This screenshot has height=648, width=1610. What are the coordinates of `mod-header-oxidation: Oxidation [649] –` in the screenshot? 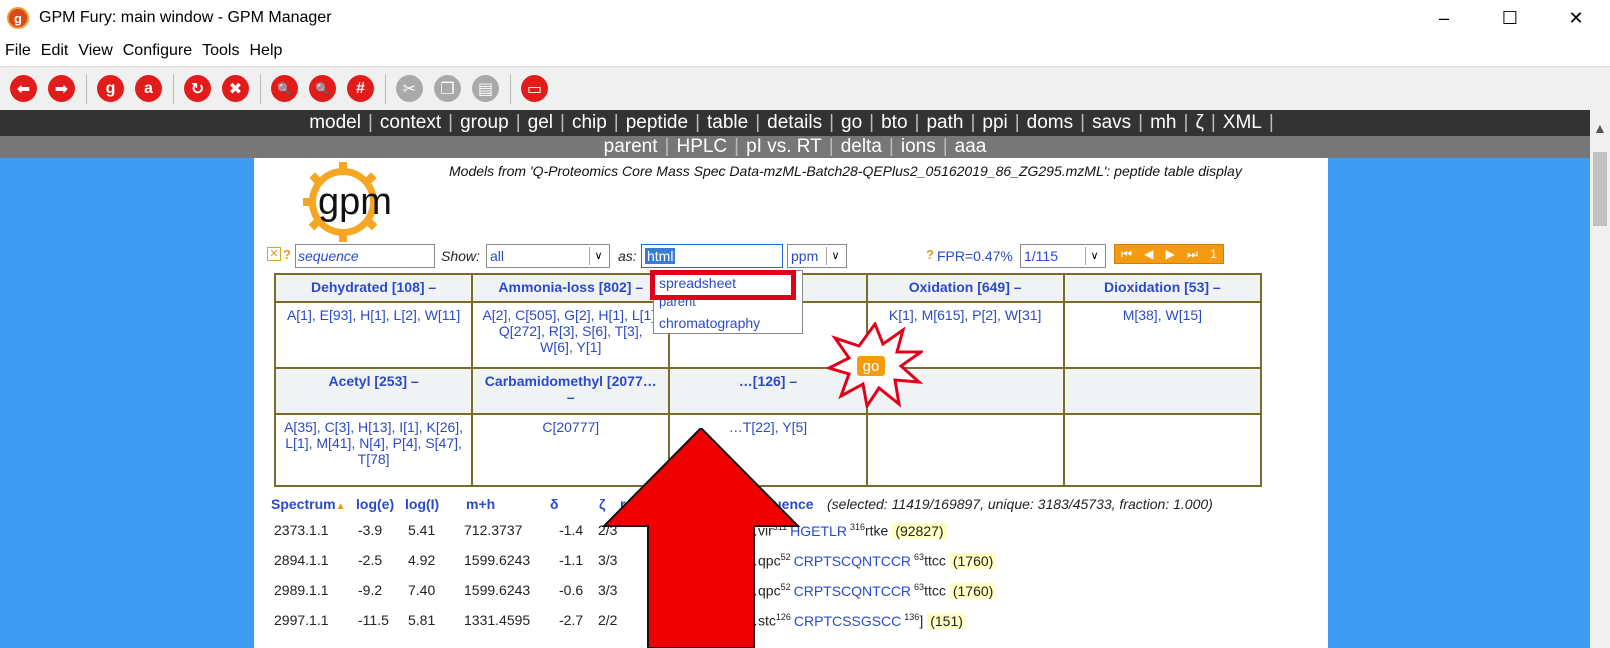 It's located at (965, 288).